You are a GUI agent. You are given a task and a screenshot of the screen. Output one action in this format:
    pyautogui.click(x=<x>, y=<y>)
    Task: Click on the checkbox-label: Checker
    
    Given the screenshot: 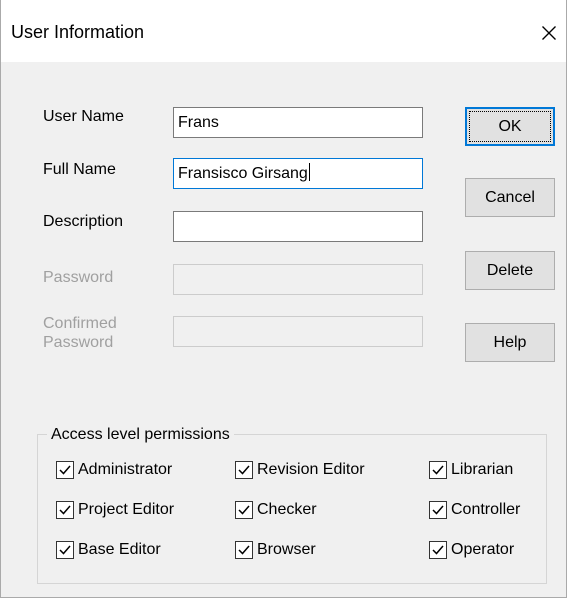 What is the action you would take?
    pyautogui.click(x=287, y=509)
    